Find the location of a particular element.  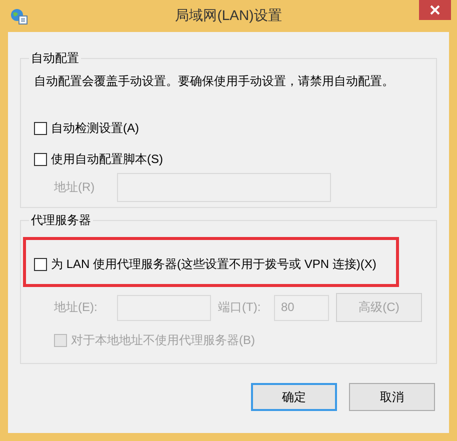

checkbox-label: 使用自动配置脚本(S) is located at coordinates (107, 159).